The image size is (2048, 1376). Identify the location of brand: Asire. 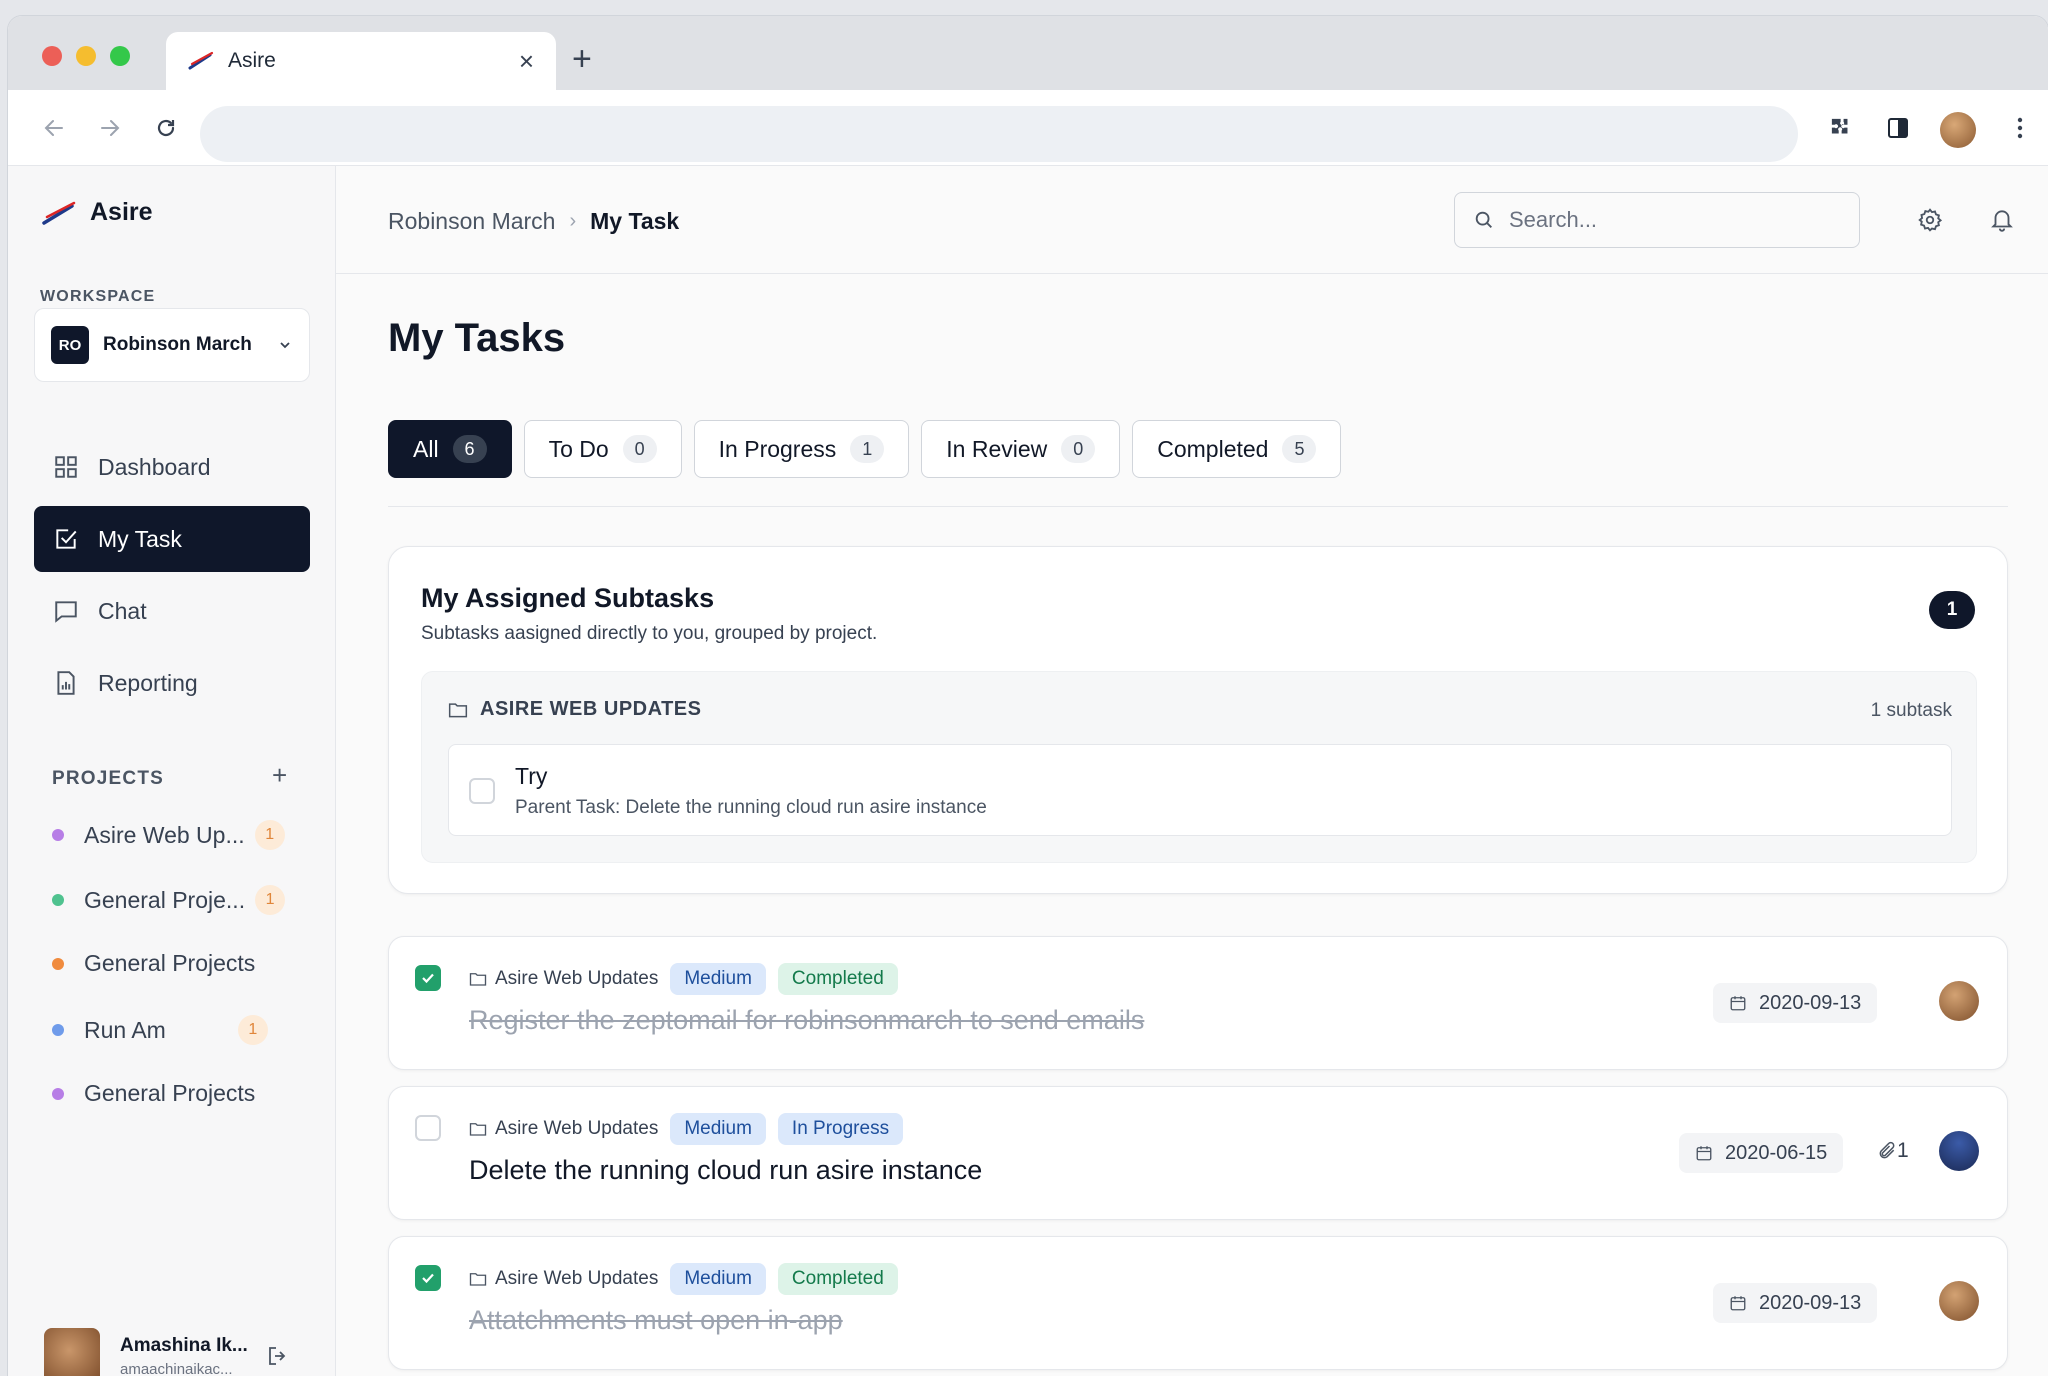
(97, 212).